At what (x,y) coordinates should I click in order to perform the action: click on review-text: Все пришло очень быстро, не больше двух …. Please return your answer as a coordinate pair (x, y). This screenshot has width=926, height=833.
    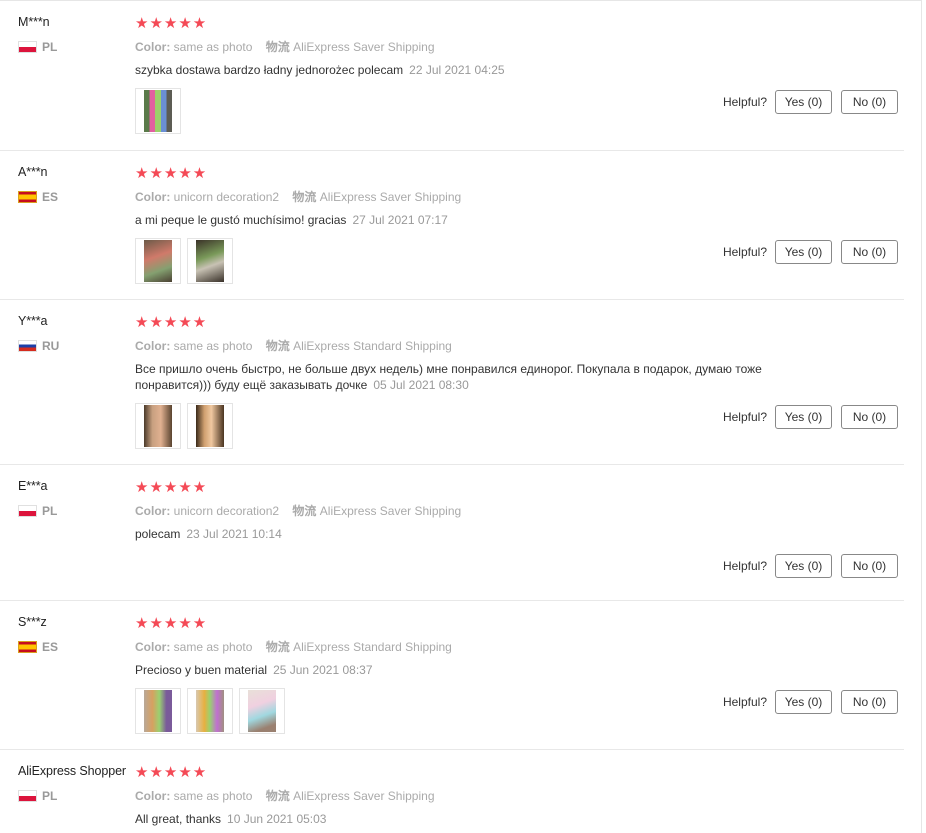
    Looking at the image, I should click on (475, 377).